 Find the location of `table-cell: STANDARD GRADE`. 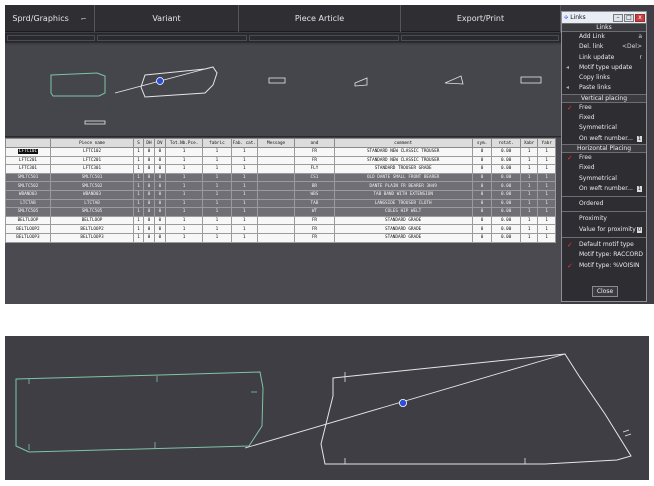

table-cell: STANDARD GRADE is located at coordinates (403, 220).